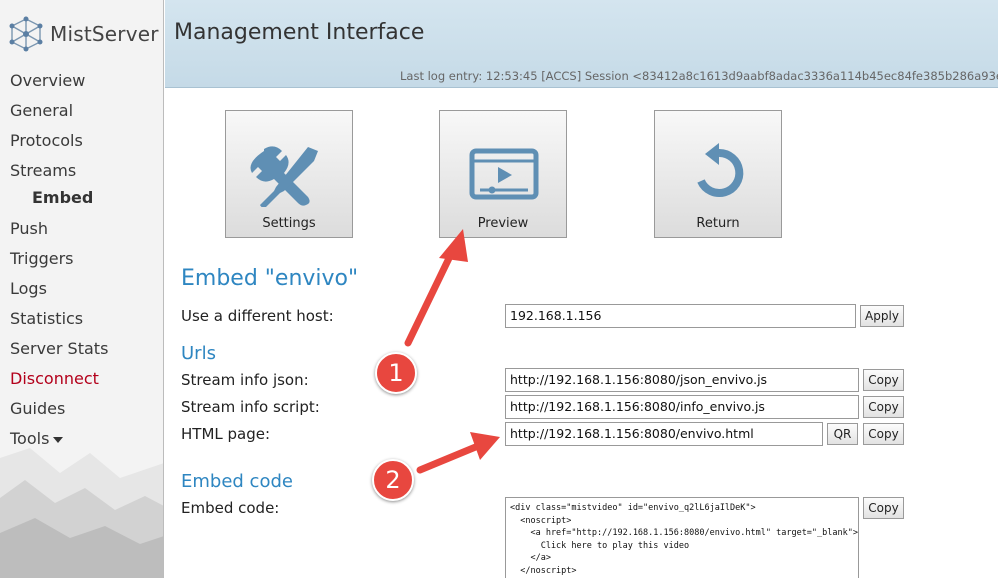 The image size is (998, 578). What do you see at coordinates (237, 481) in the screenshot?
I see `embed-code-heading: Embed code` at bounding box center [237, 481].